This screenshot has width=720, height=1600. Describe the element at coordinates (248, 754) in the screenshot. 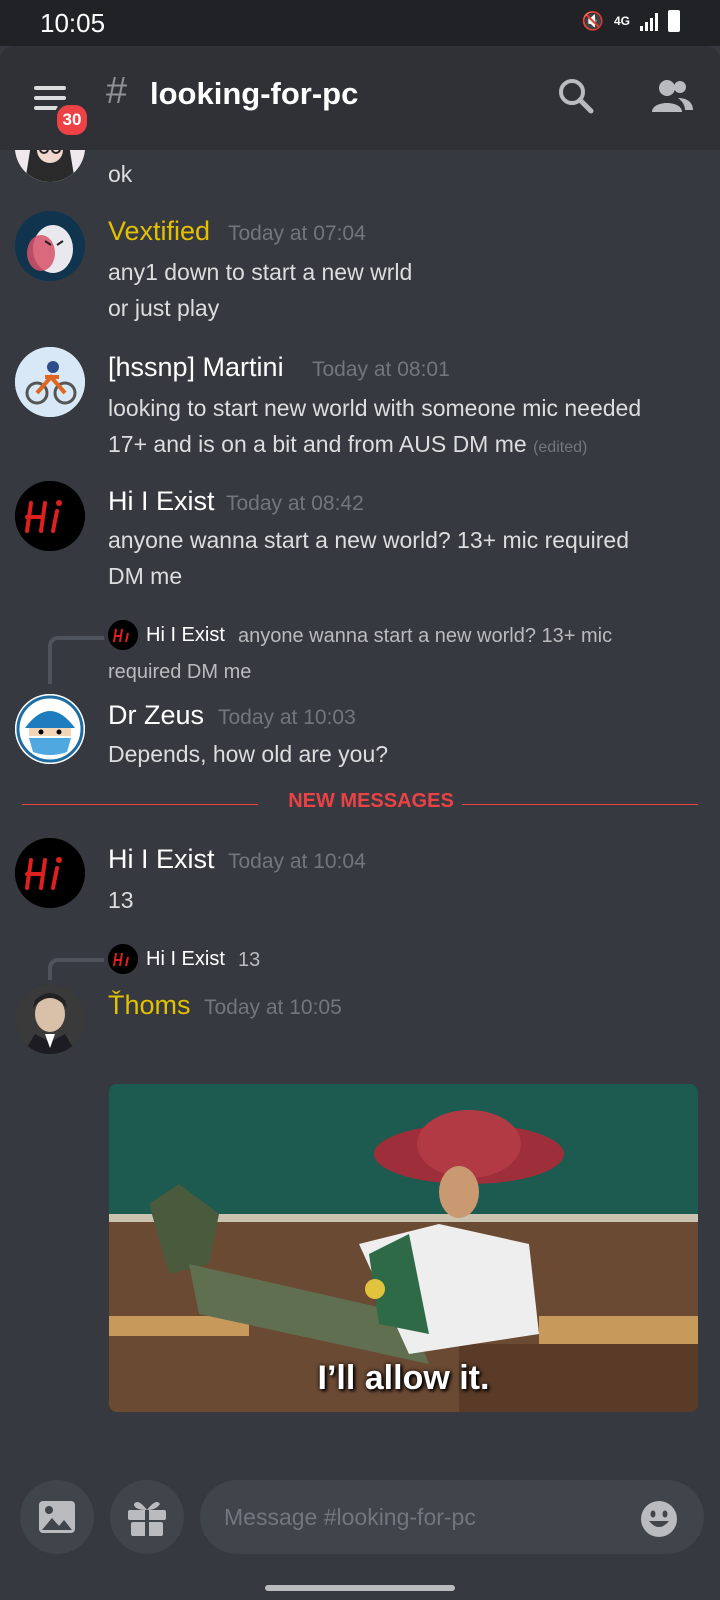

I see `message-text: Depends, how old are you?` at that location.